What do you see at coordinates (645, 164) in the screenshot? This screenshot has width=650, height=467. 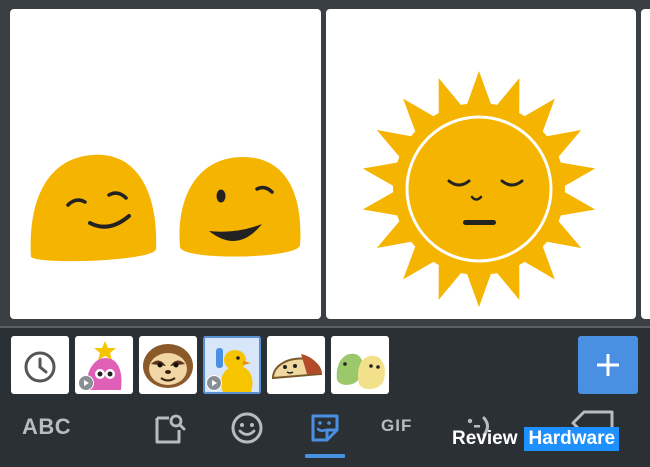 I see `next-sticker-card` at bounding box center [645, 164].